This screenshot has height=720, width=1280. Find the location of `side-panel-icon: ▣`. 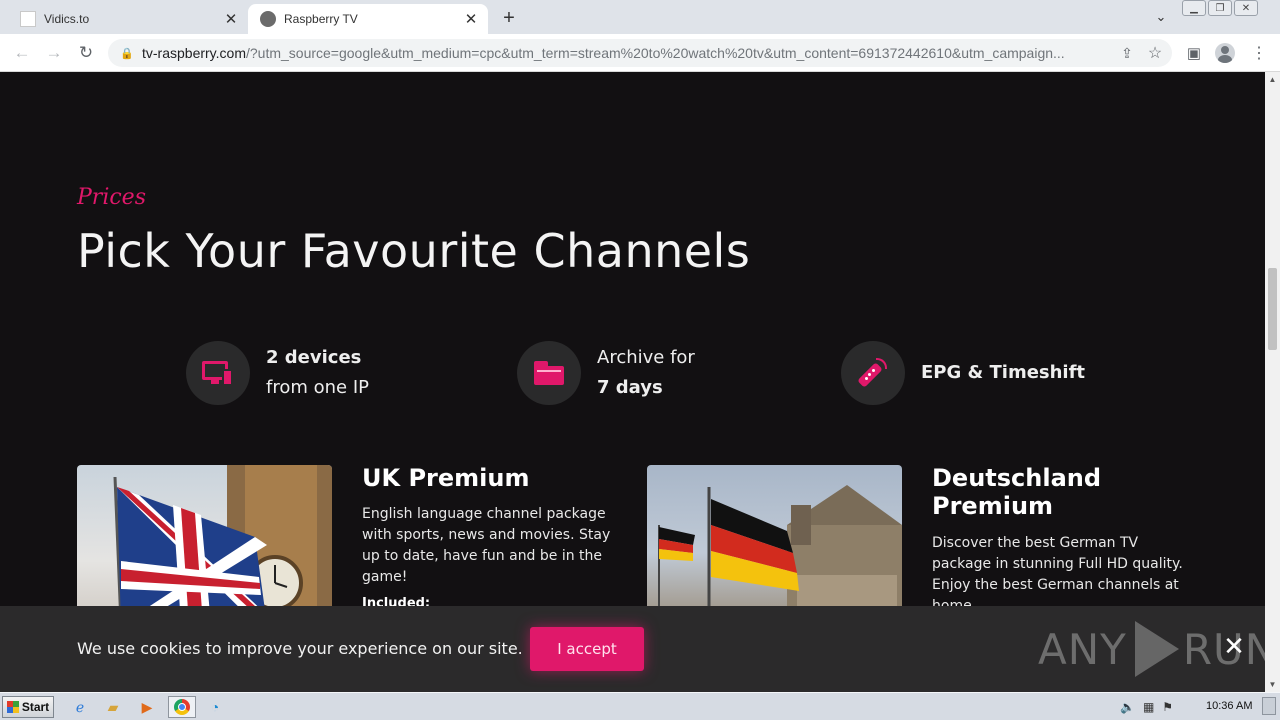

side-panel-icon: ▣ is located at coordinates (1194, 53).